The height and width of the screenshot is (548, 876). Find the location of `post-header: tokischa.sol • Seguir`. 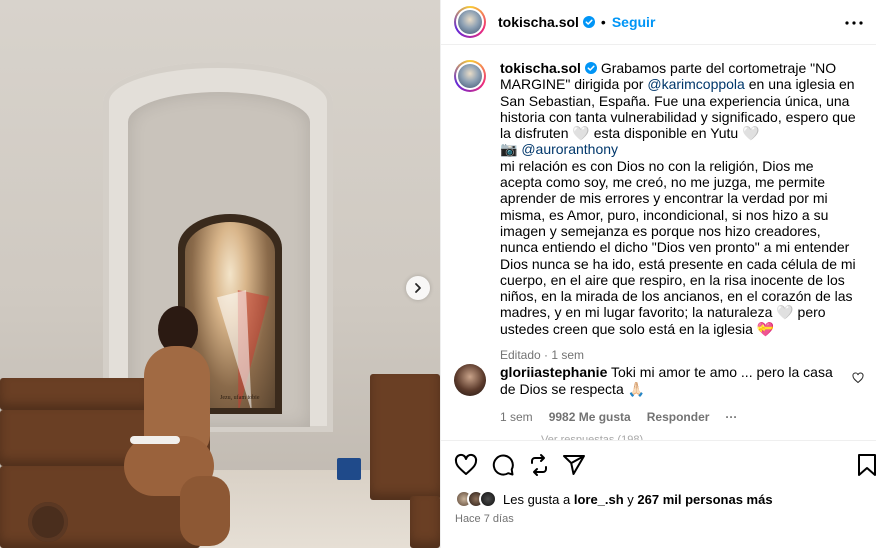

post-header: tokischa.sol • Seguir is located at coordinates (658, 22).